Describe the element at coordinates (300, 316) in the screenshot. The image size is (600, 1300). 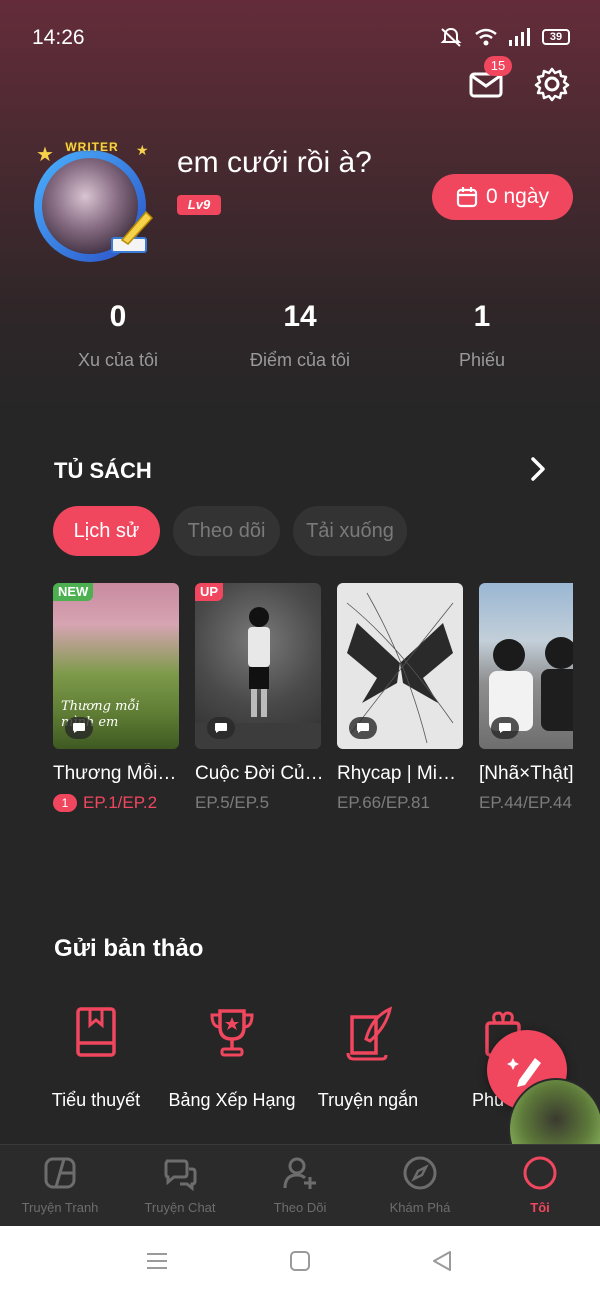
I see `stat-value: 14` at that location.